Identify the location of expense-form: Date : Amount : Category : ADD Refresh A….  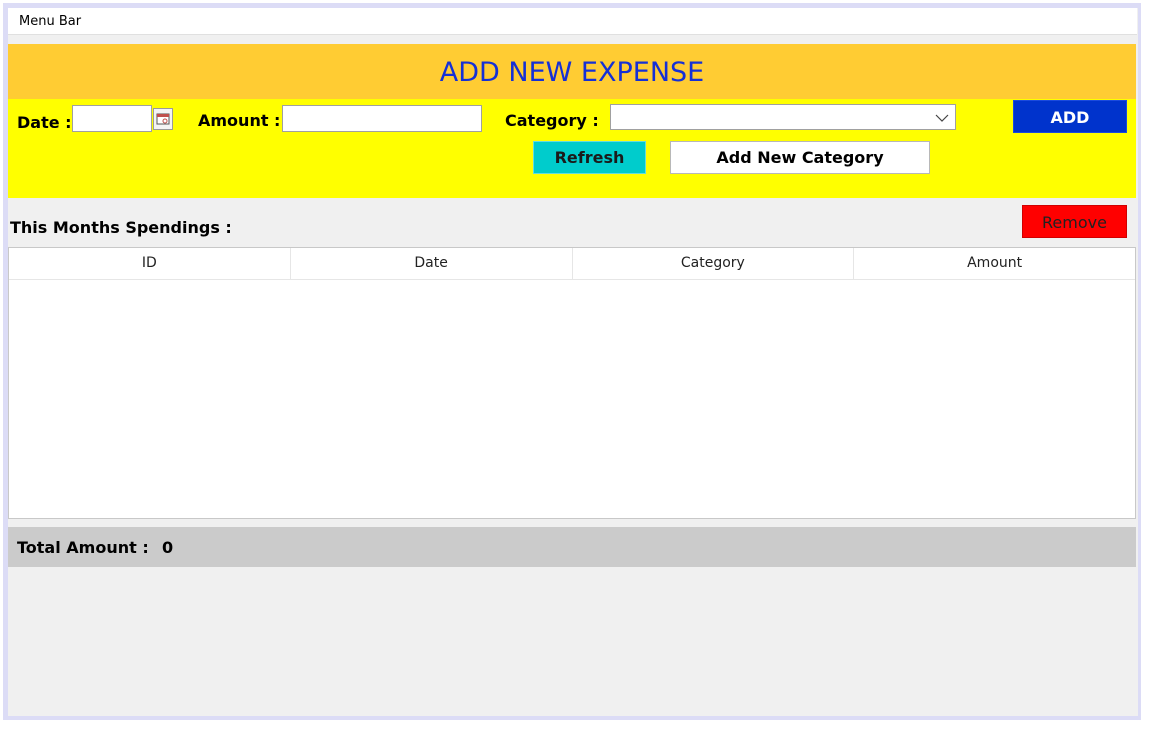
(572, 148).